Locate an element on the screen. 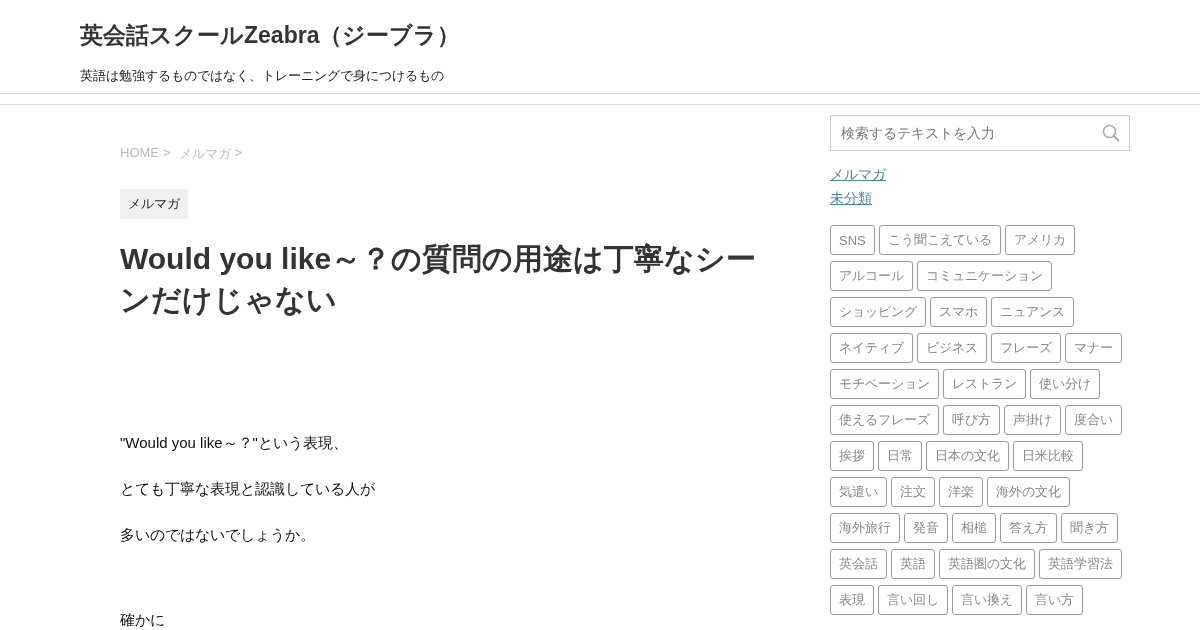 The width and height of the screenshot is (1200, 630). tag-link: 英語学習法 is located at coordinates (1080, 564).